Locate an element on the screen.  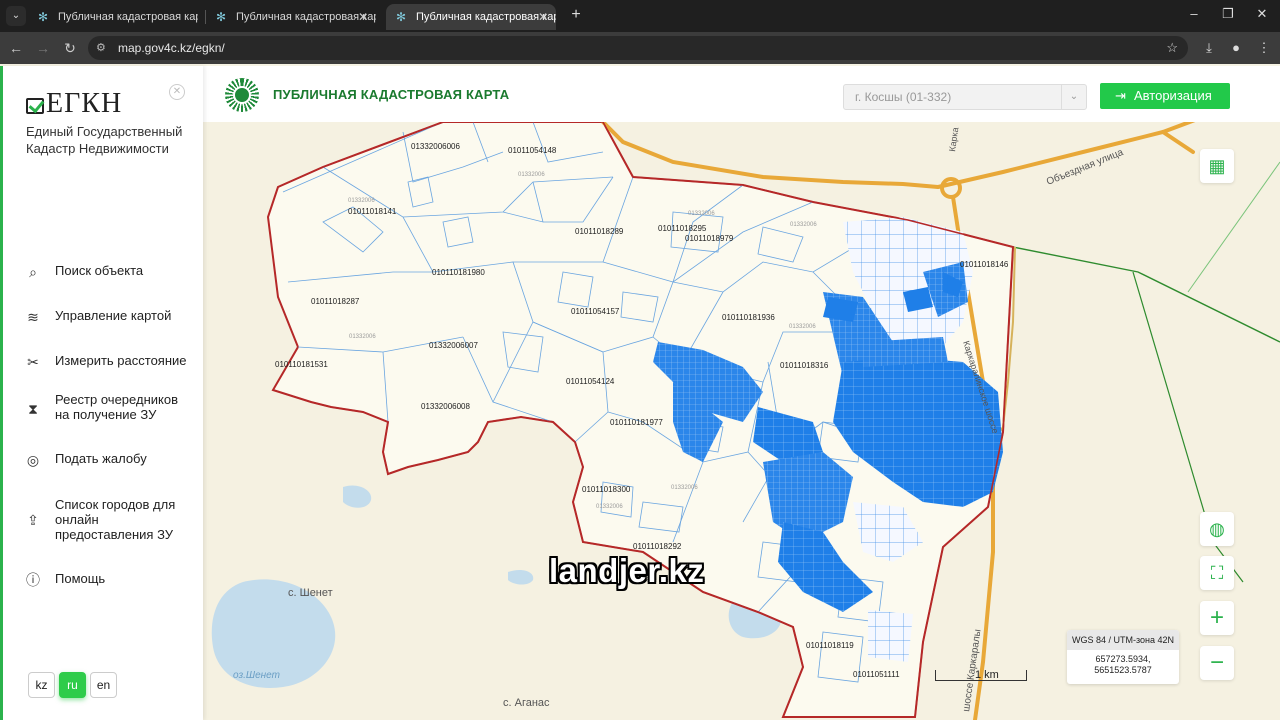
sidebar-close-icon: ✕ is located at coordinates (177, 92).